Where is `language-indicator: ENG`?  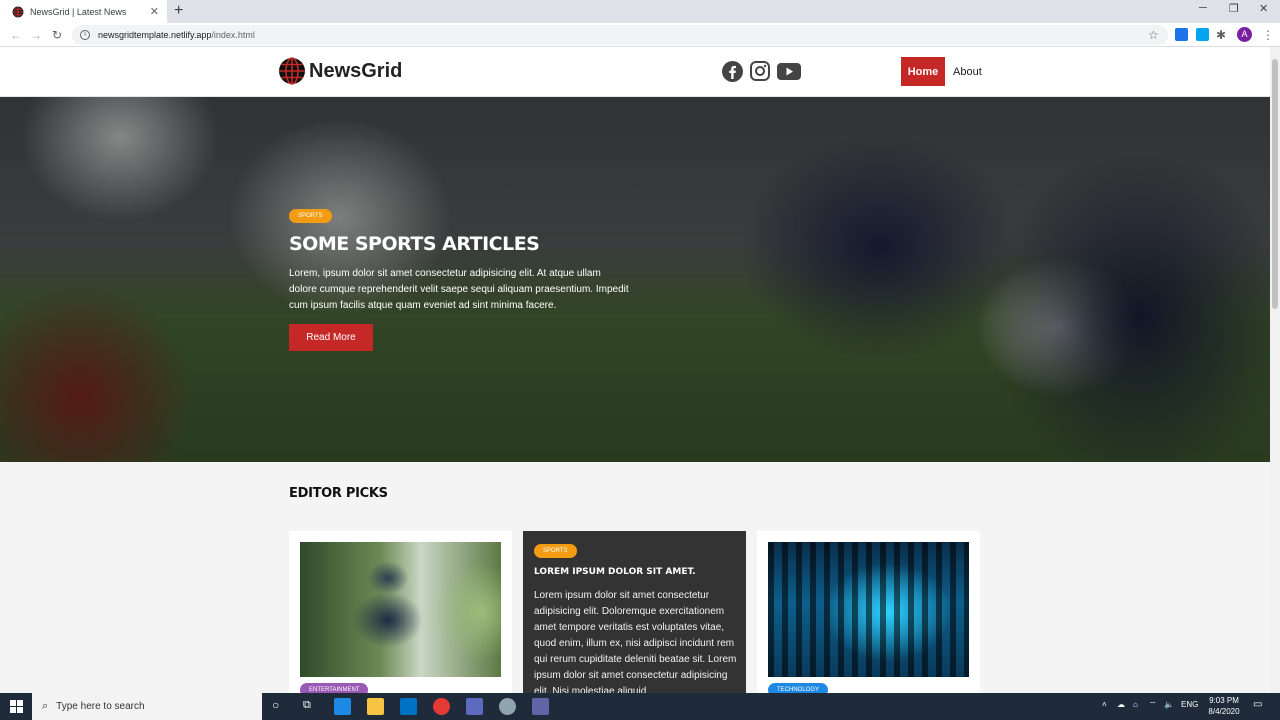
language-indicator: ENG is located at coordinates (1189, 704).